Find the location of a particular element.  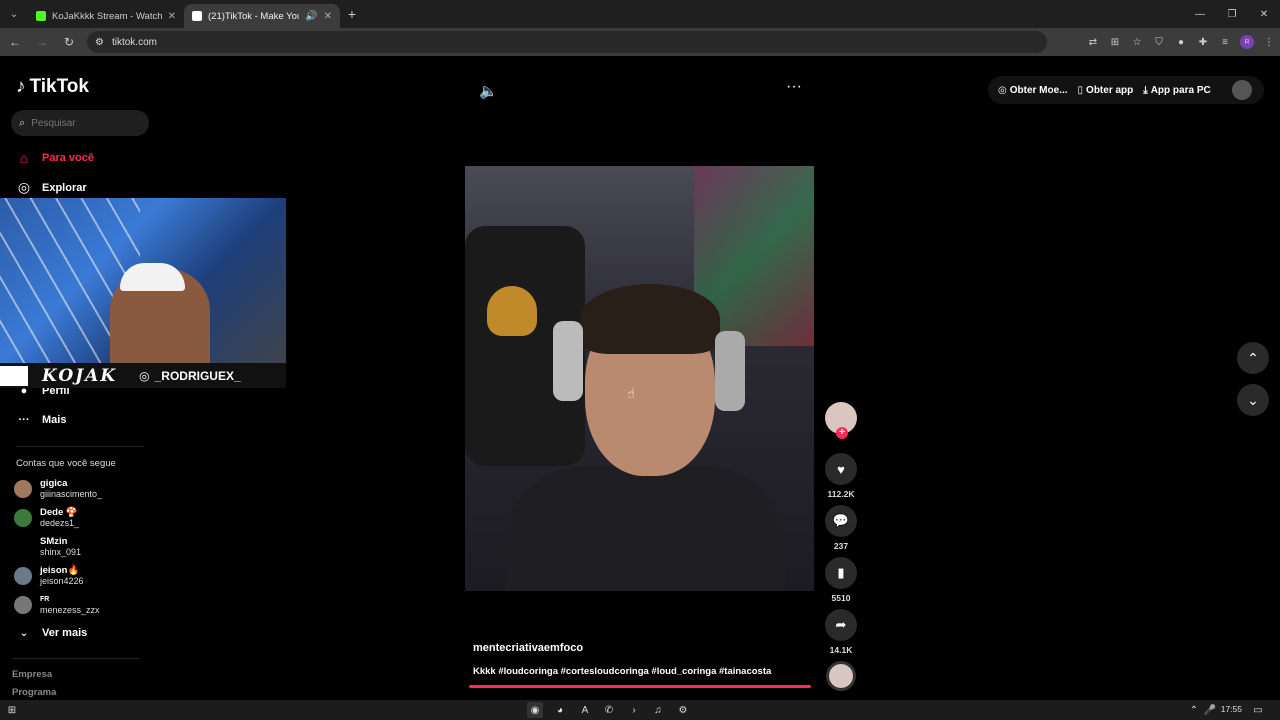

search-box: ⌕ is located at coordinates (80, 123).